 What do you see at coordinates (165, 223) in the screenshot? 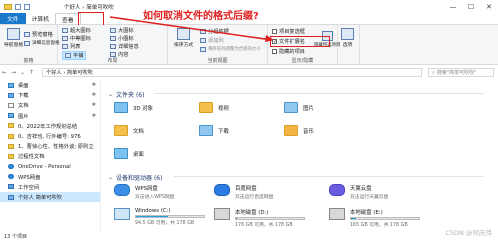
I see `device-subtitle: 94.5 GB 可用，共 178 GB` at bounding box center [165, 223].